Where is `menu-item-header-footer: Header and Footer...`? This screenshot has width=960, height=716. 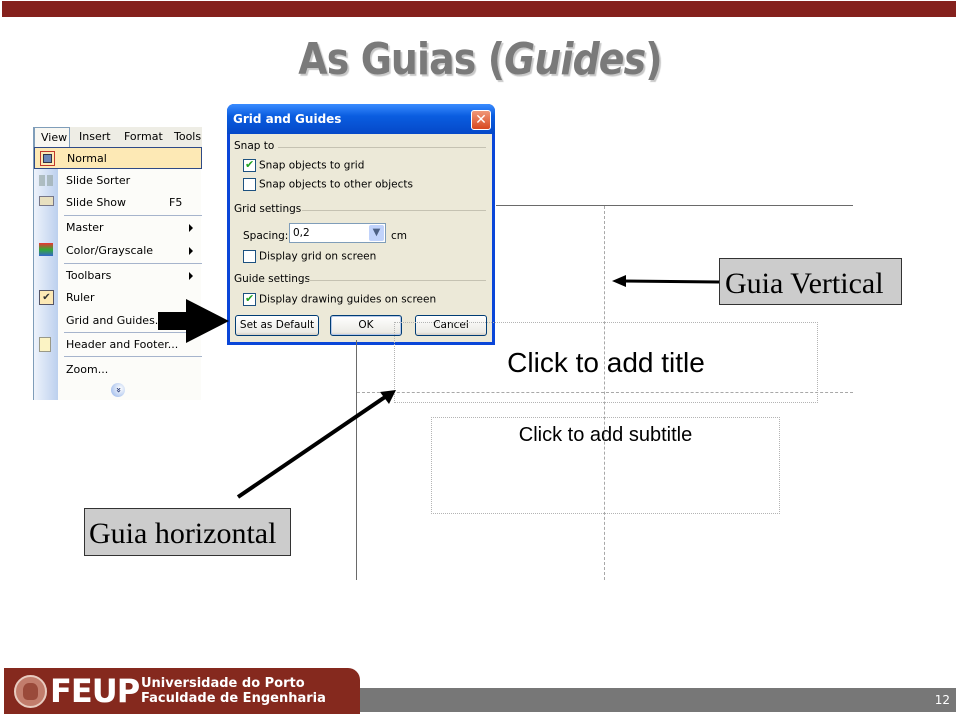 menu-item-header-footer: Header and Footer... is located at coordinates (118, 345).